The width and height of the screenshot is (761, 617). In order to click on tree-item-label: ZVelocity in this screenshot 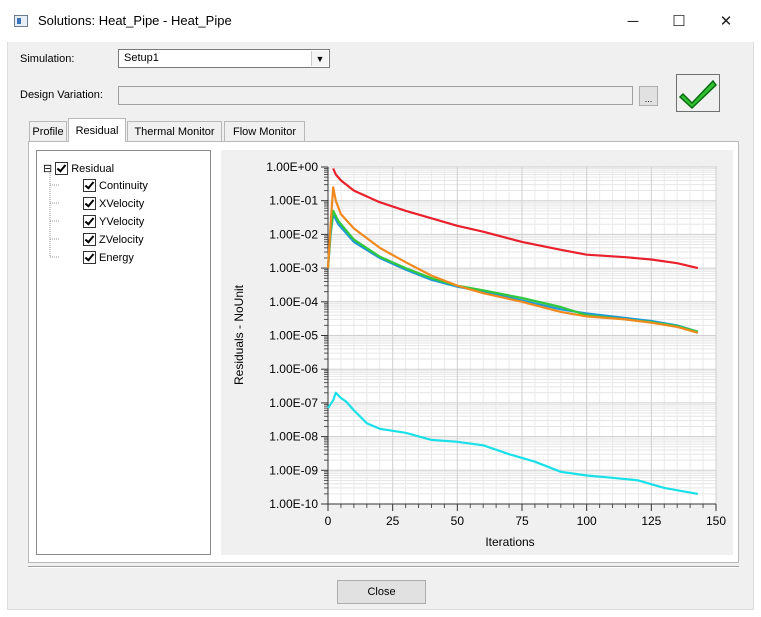, I will do `click(121, 239)`.